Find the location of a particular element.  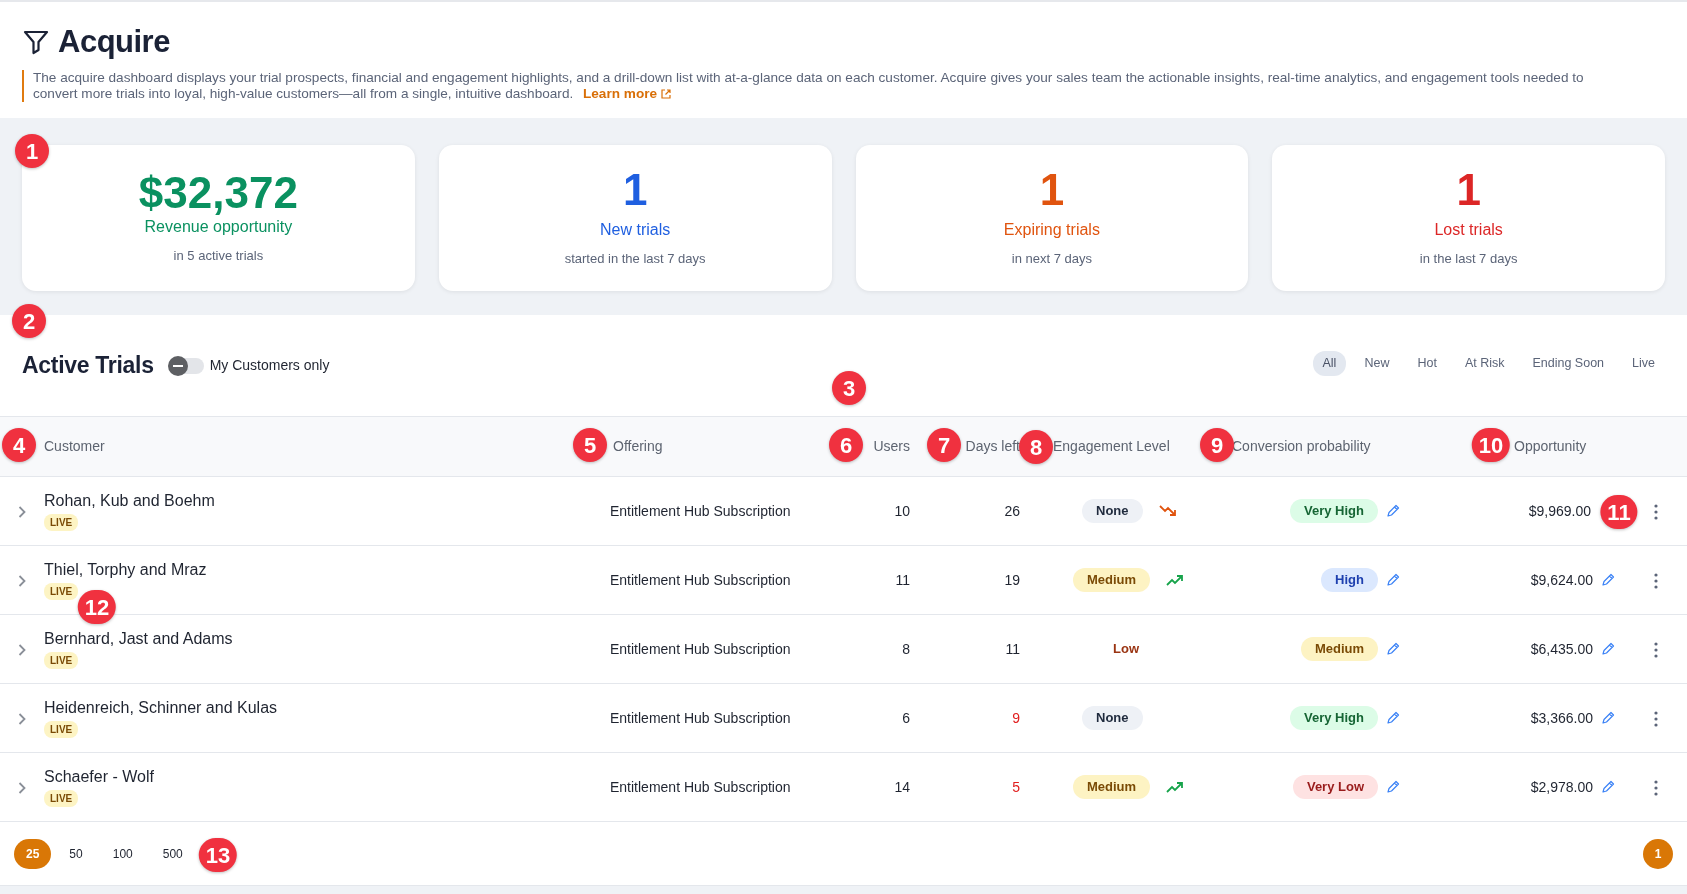

stat-caption: started in the last 7 days is located at coordinates (635, 259).